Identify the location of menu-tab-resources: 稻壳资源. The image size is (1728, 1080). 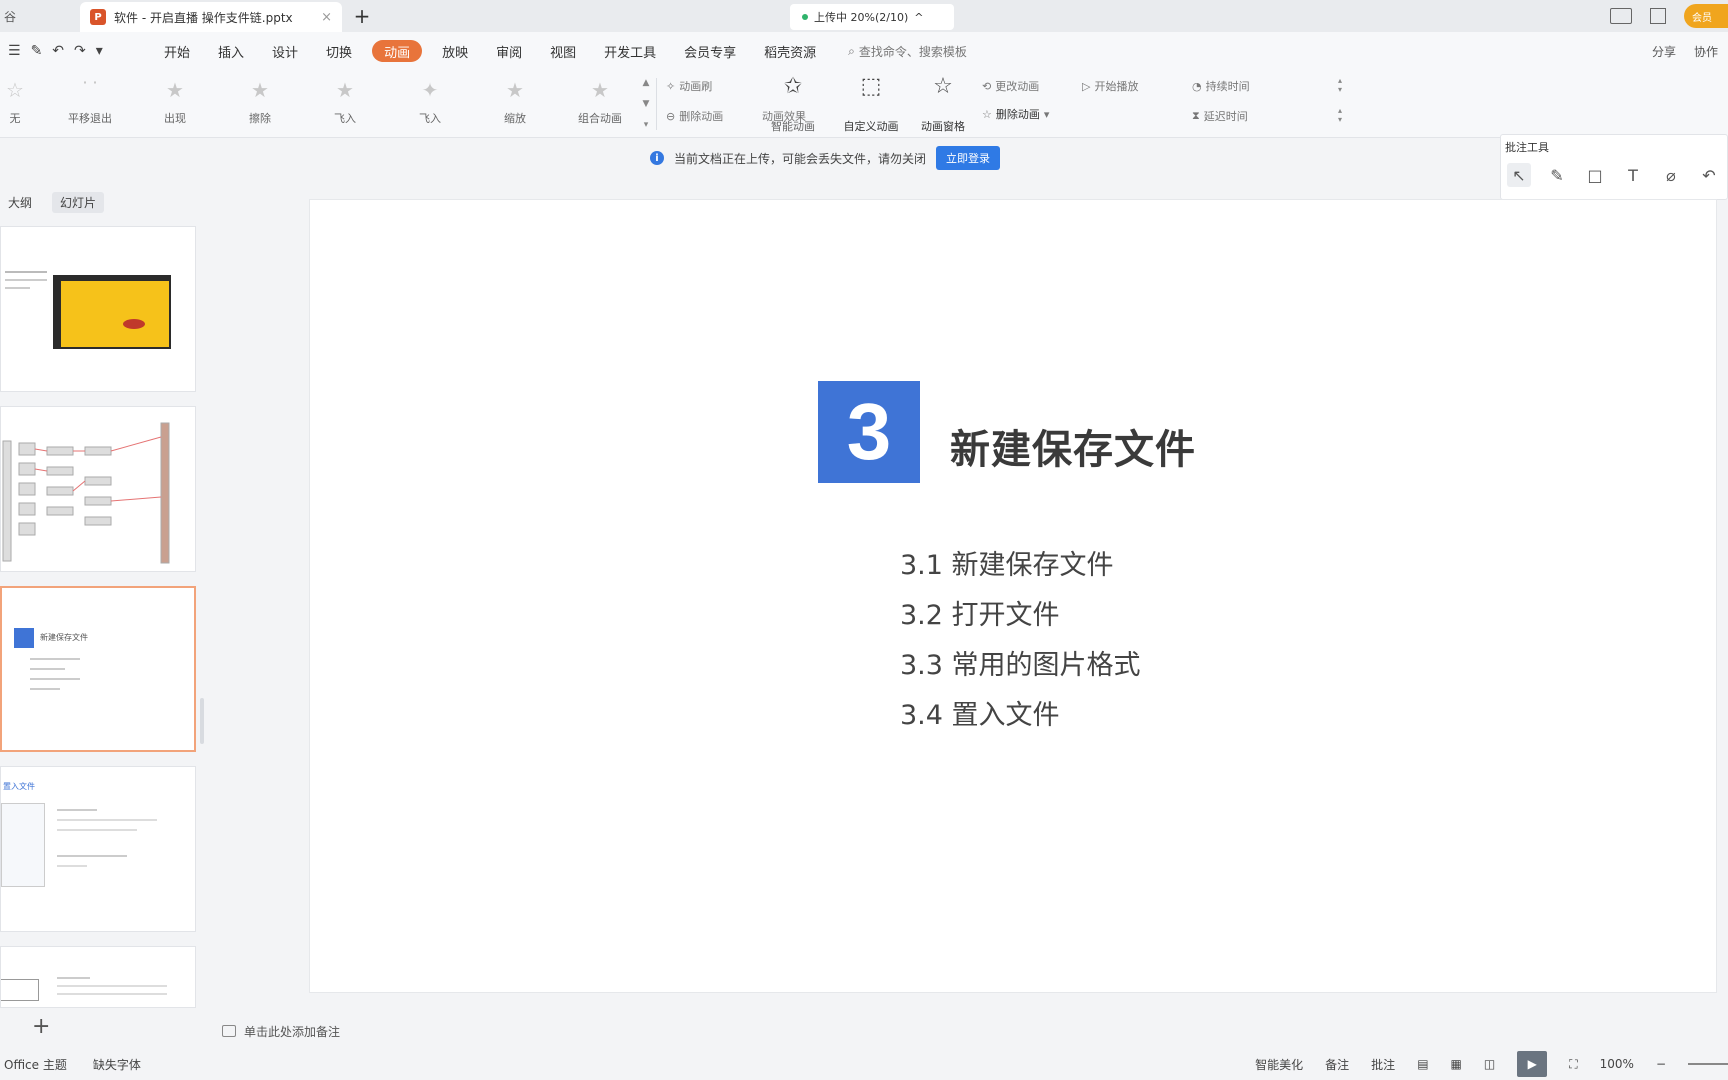
(790, 51).